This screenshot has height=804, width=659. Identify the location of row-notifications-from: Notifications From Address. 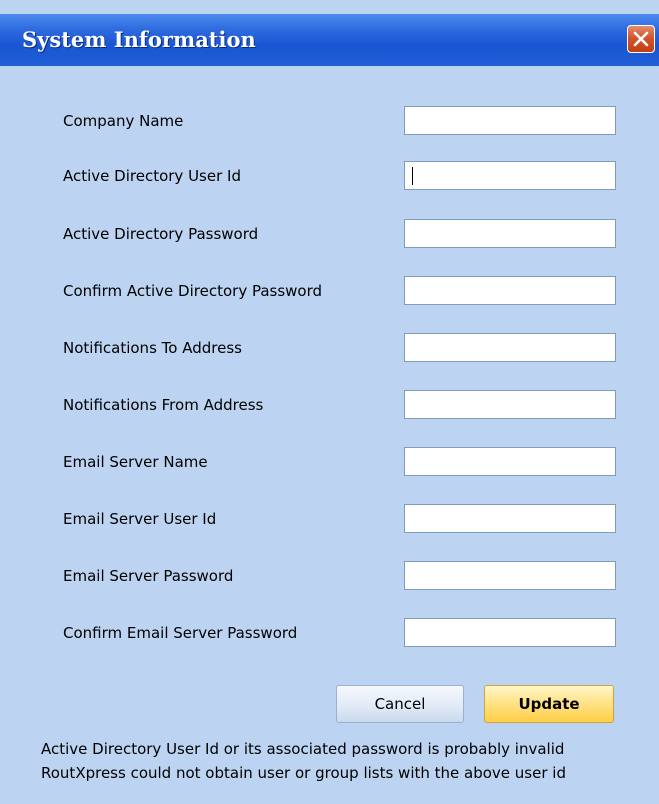
(329, 405).